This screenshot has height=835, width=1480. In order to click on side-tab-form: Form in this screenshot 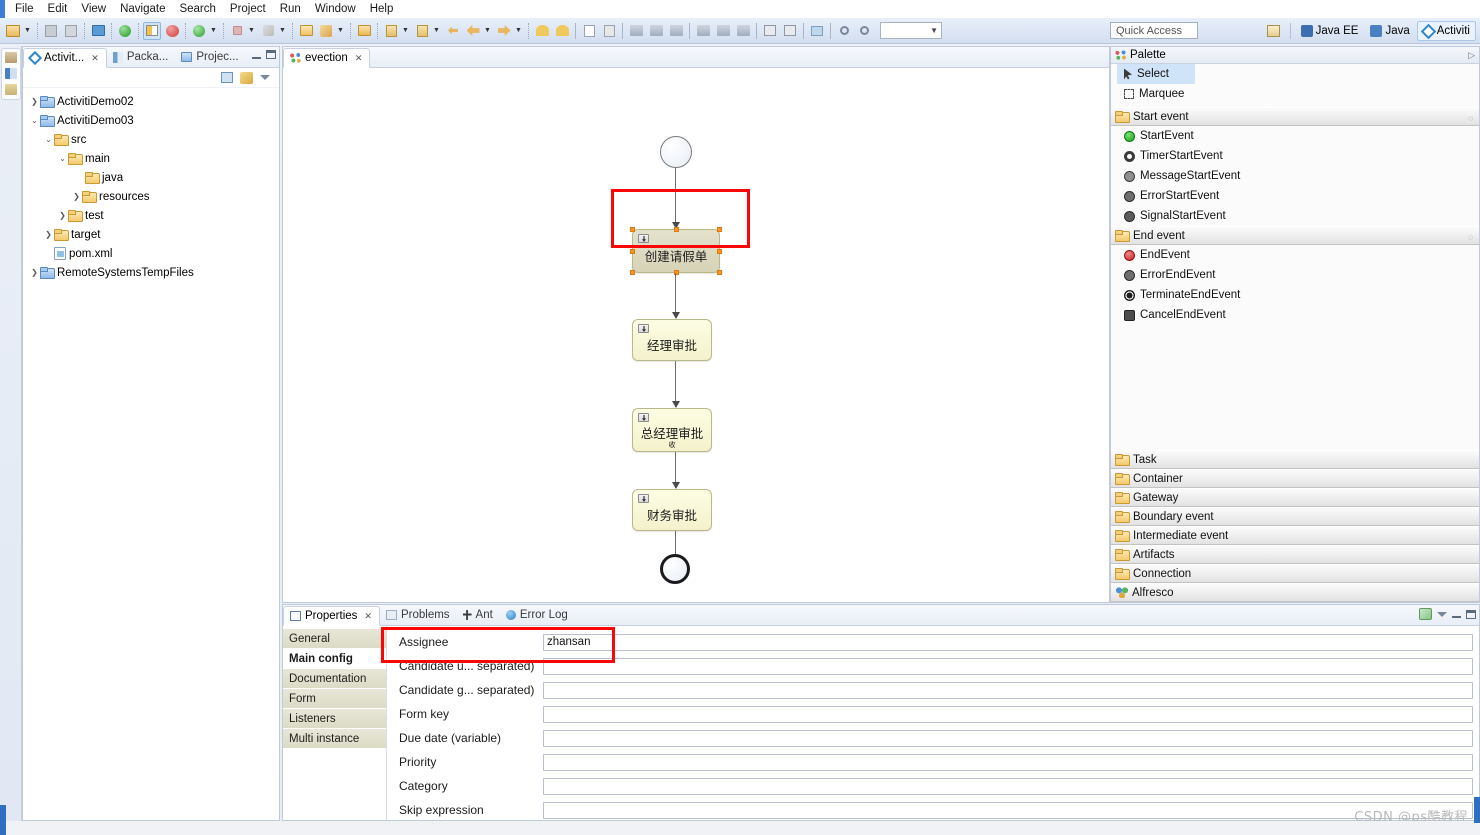, I will do `click(334, 699)`.